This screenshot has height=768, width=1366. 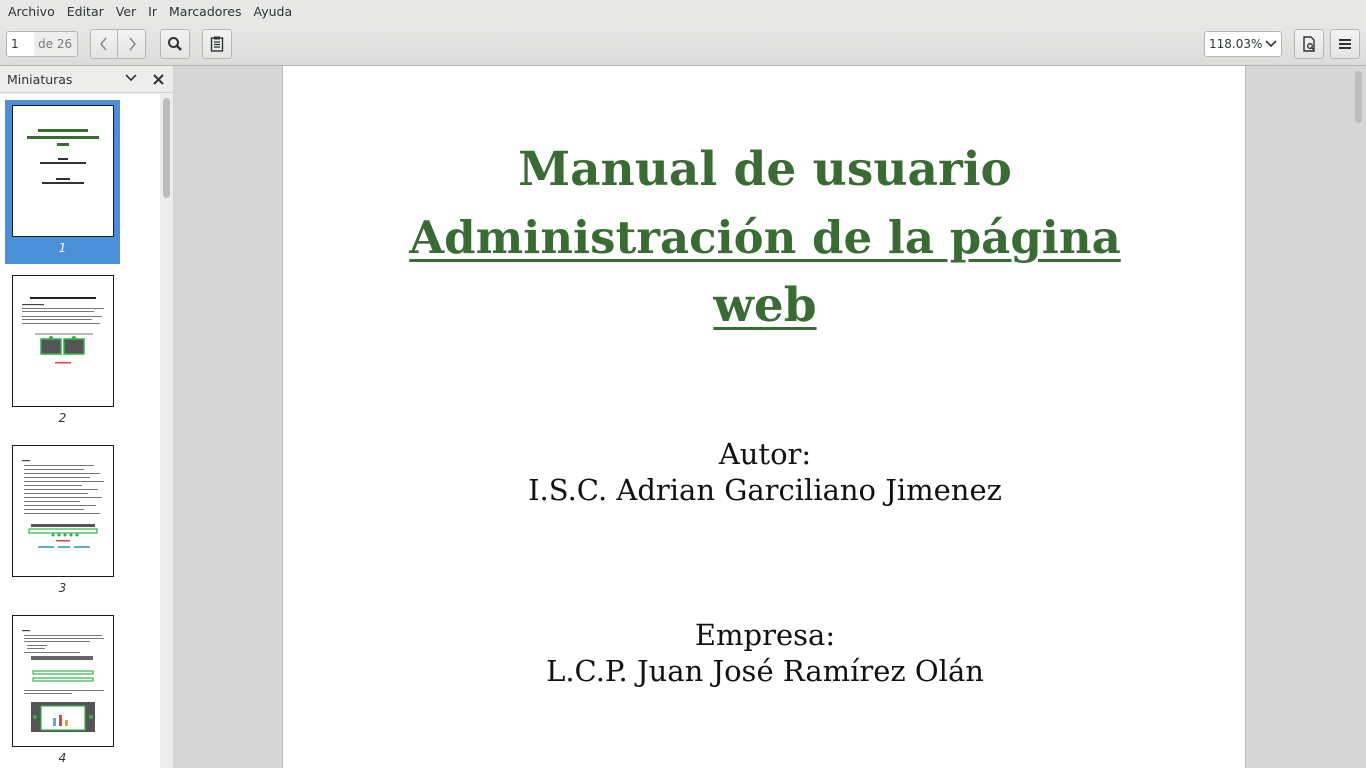 I want to click on company-label: Empresa:, so click(x=765, y=635).